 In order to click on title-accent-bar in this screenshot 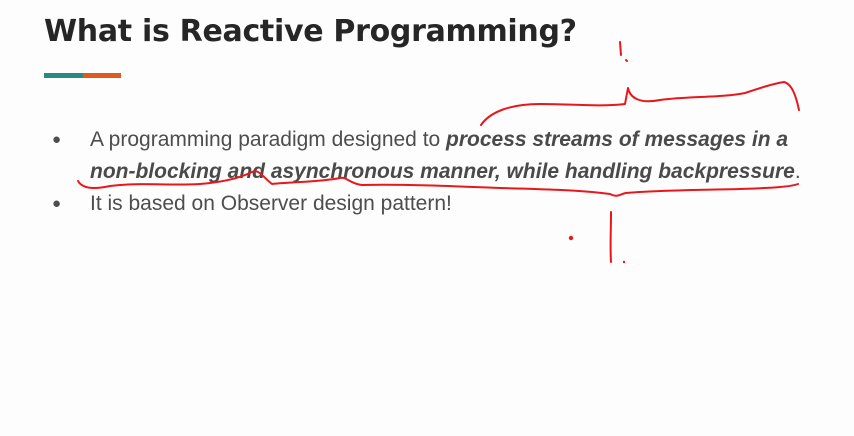, I will do `click(82, 75)`.